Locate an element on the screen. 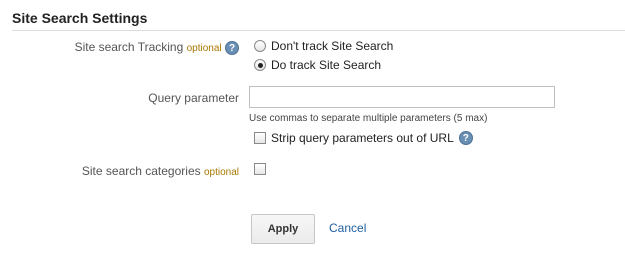  radio-dont-track-label: Don't track Site Search is located at coordinates (332, 46).